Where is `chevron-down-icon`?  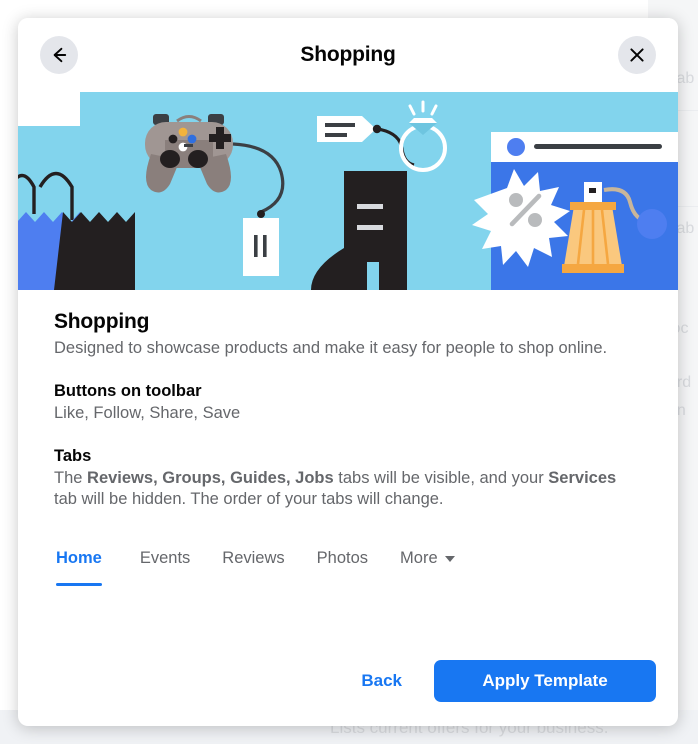
chevron-down-icon is located at coordinates (449, 558).